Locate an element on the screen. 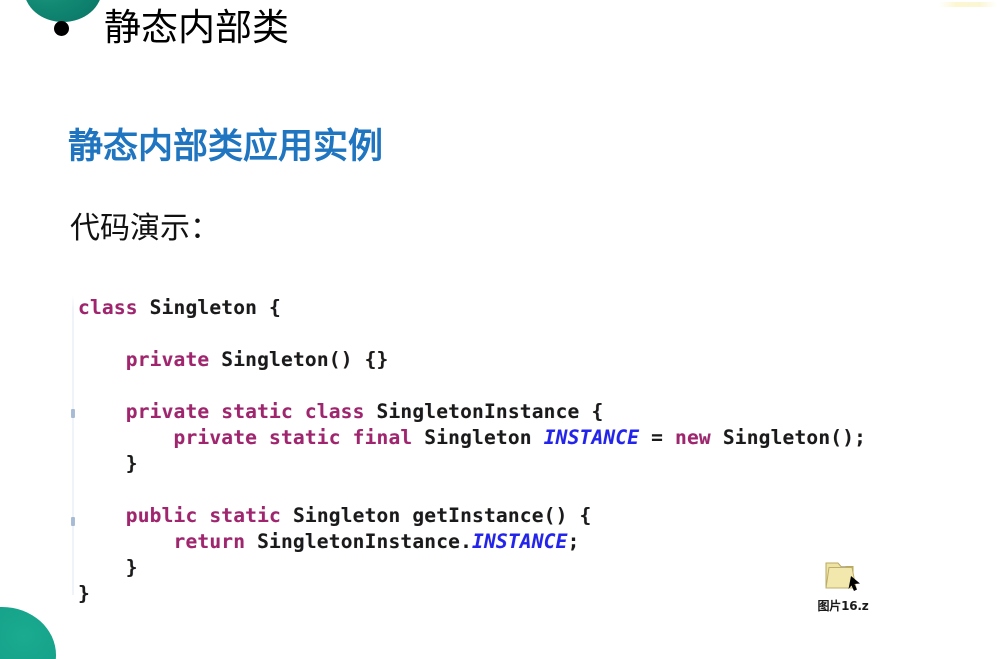 Image resolution: width=997 pixels, height=659 pixels. code-token: SingletonInstance { is located at coordinates (484, 411).